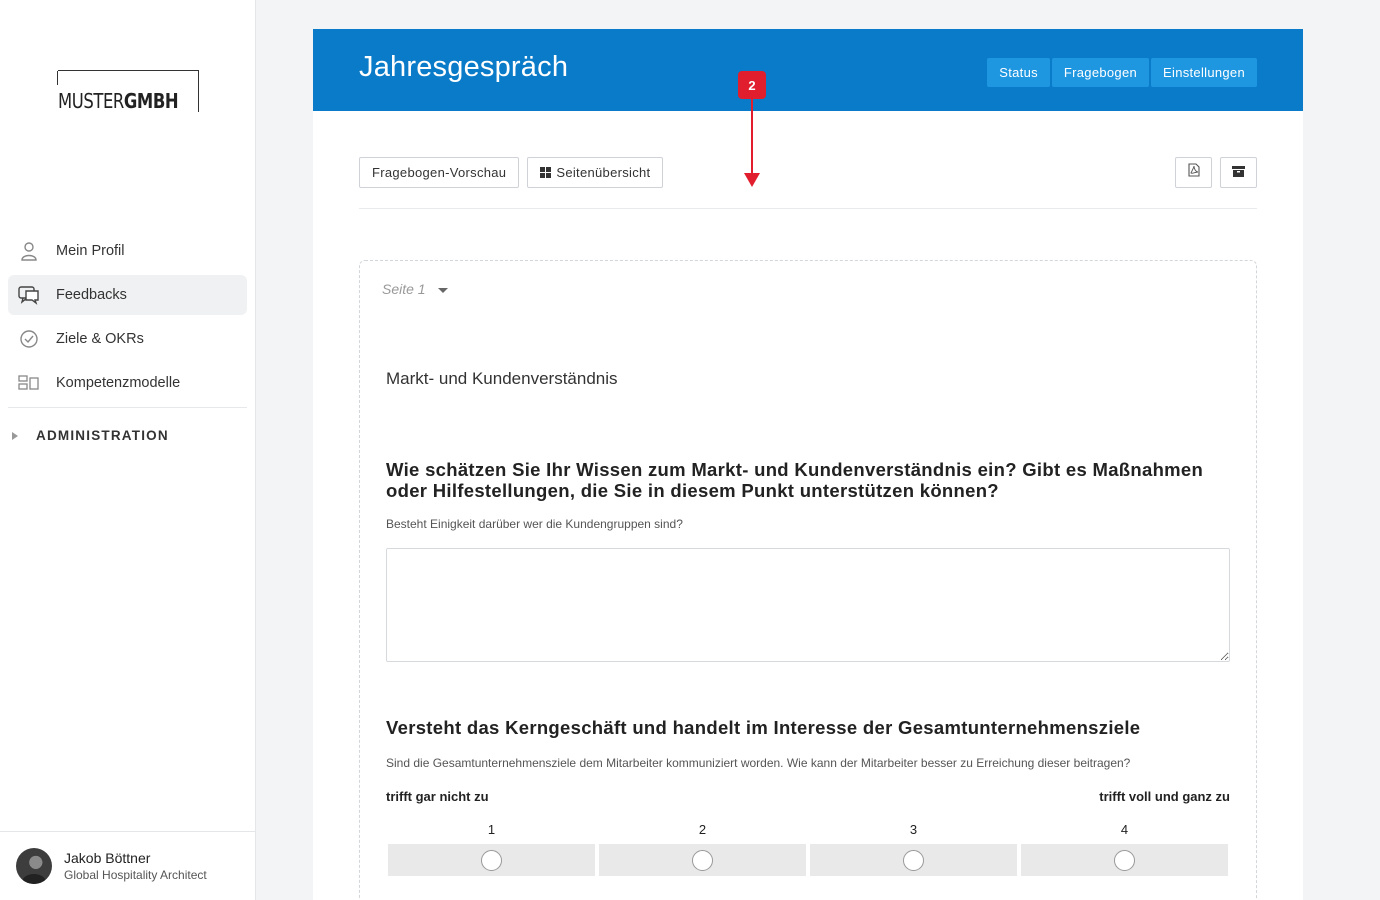  I want to click on nav-item-kompetenzmodelle: Kompetenzmodelle, so click(127, 383).